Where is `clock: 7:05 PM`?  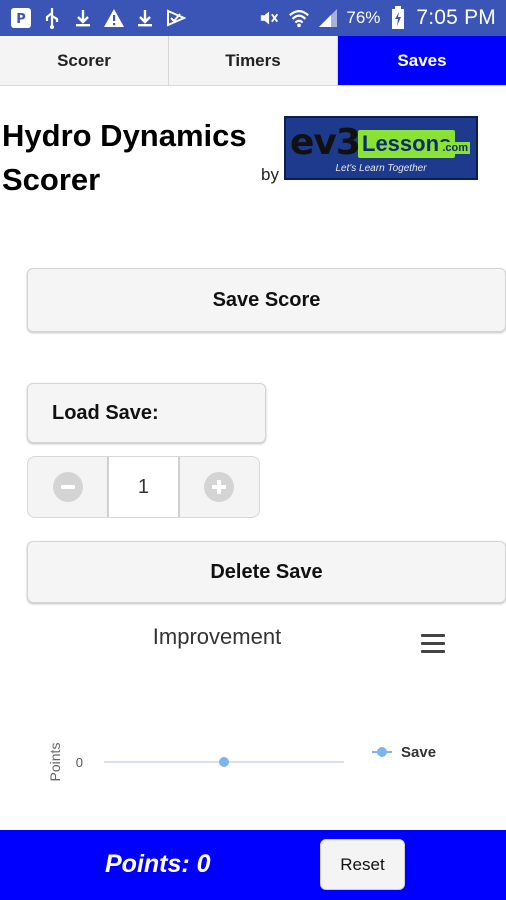
clock: 7:05 PM is located at coordinates (456, 17).